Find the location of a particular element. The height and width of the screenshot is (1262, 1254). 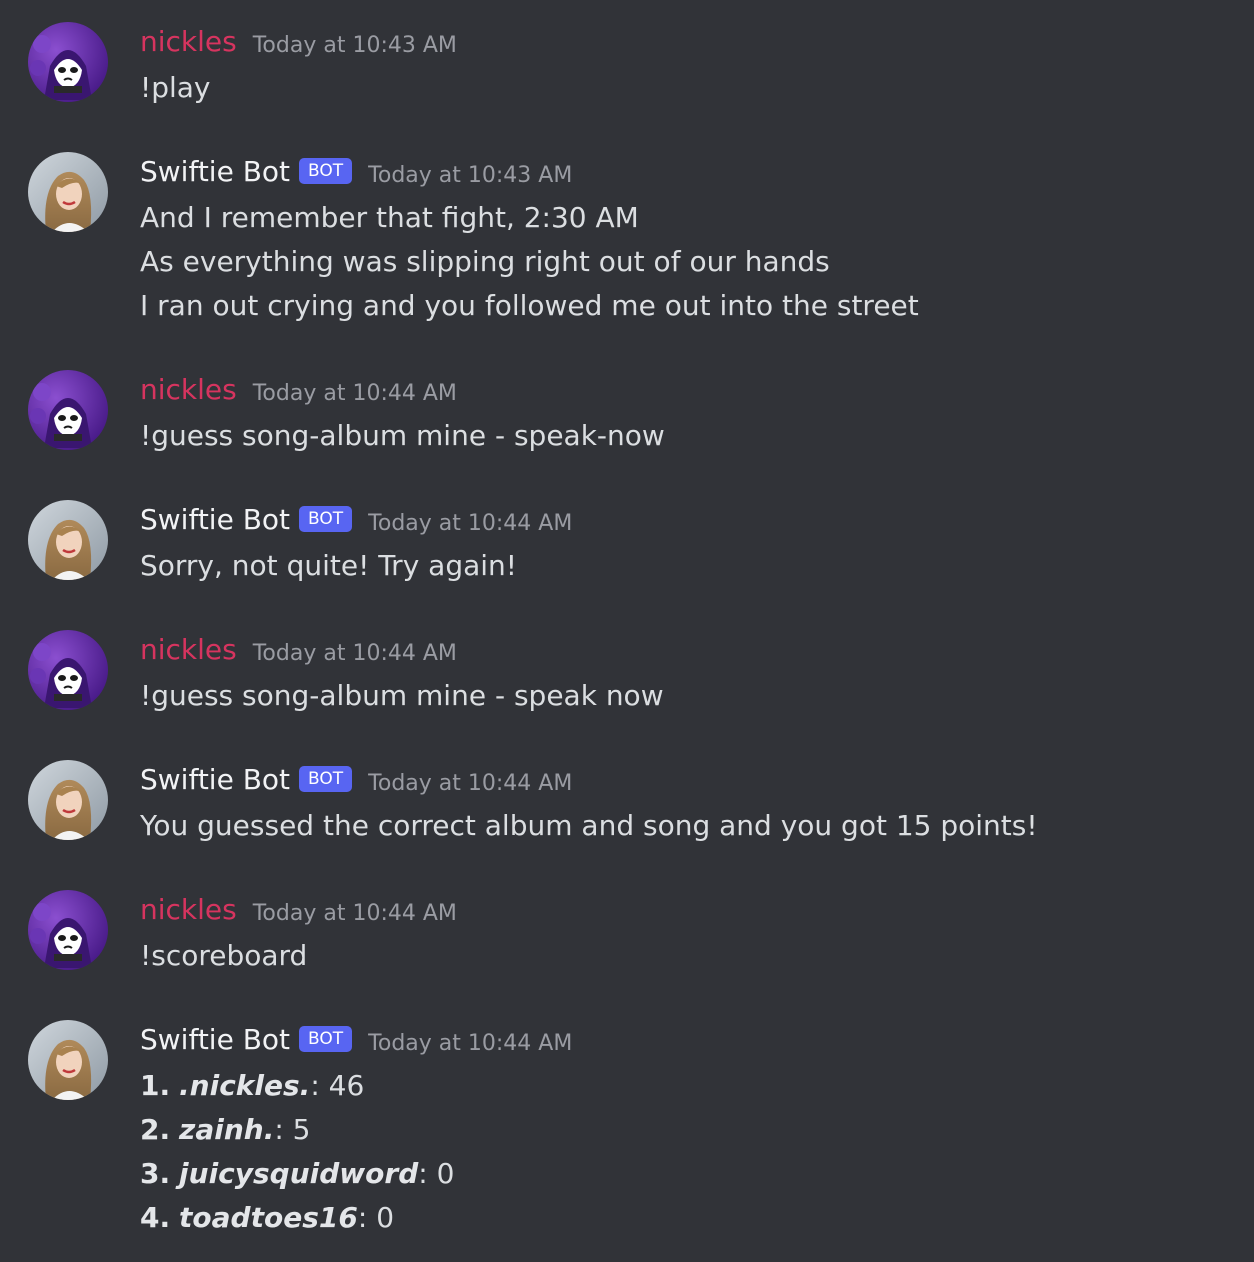

message-content: Sorry, not quite! Try again! is located at coordinates (328, 566).